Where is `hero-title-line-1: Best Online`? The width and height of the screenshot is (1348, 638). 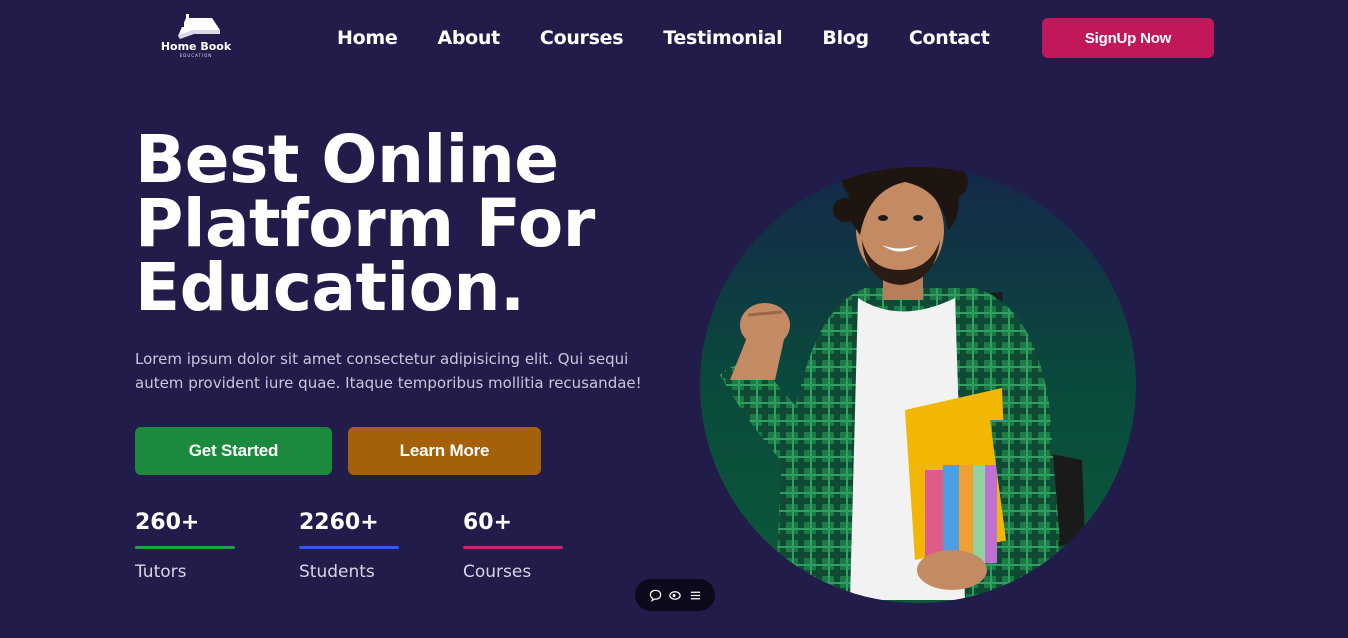
hero-title-line-1: Best Online is located at coordinates (347, 159).